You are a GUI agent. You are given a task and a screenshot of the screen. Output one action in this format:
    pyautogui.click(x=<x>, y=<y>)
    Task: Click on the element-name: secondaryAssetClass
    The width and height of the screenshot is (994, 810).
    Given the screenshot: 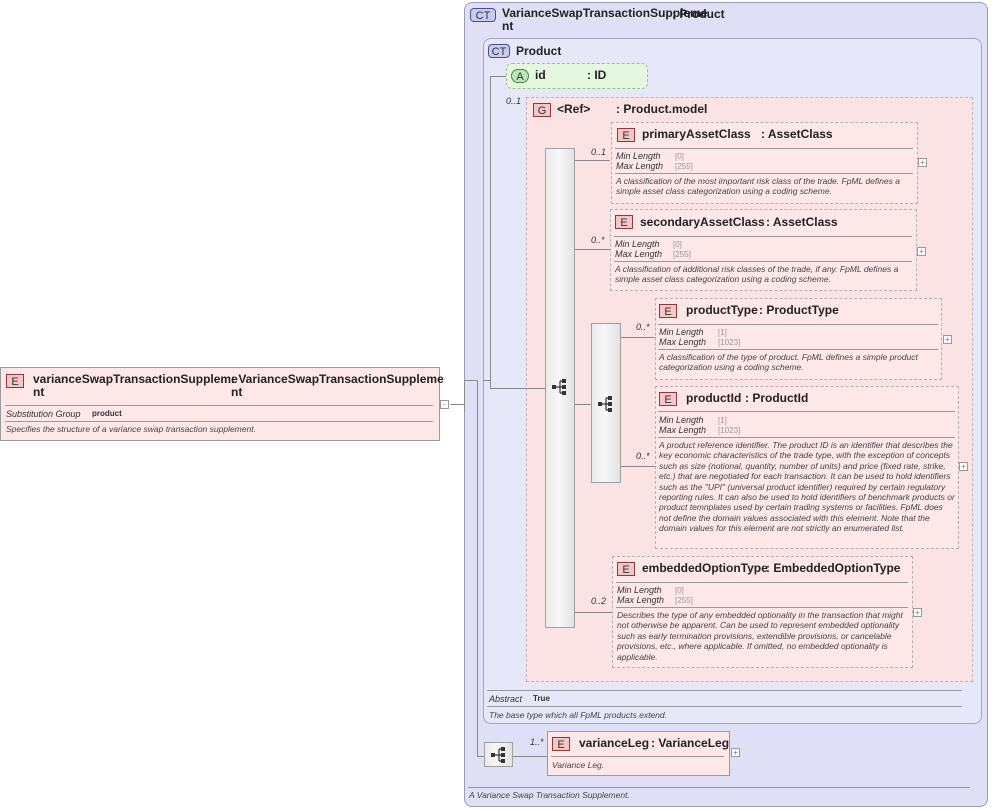 What is the action you would take?
    pyautogui.click(x=702, y=222)
    